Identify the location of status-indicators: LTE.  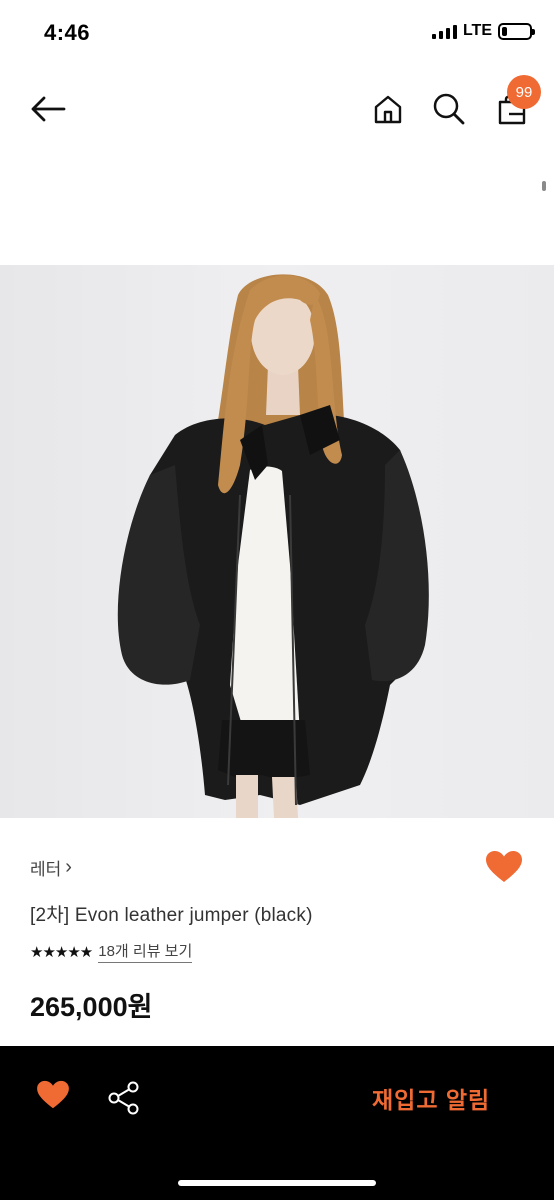
(483, 31).